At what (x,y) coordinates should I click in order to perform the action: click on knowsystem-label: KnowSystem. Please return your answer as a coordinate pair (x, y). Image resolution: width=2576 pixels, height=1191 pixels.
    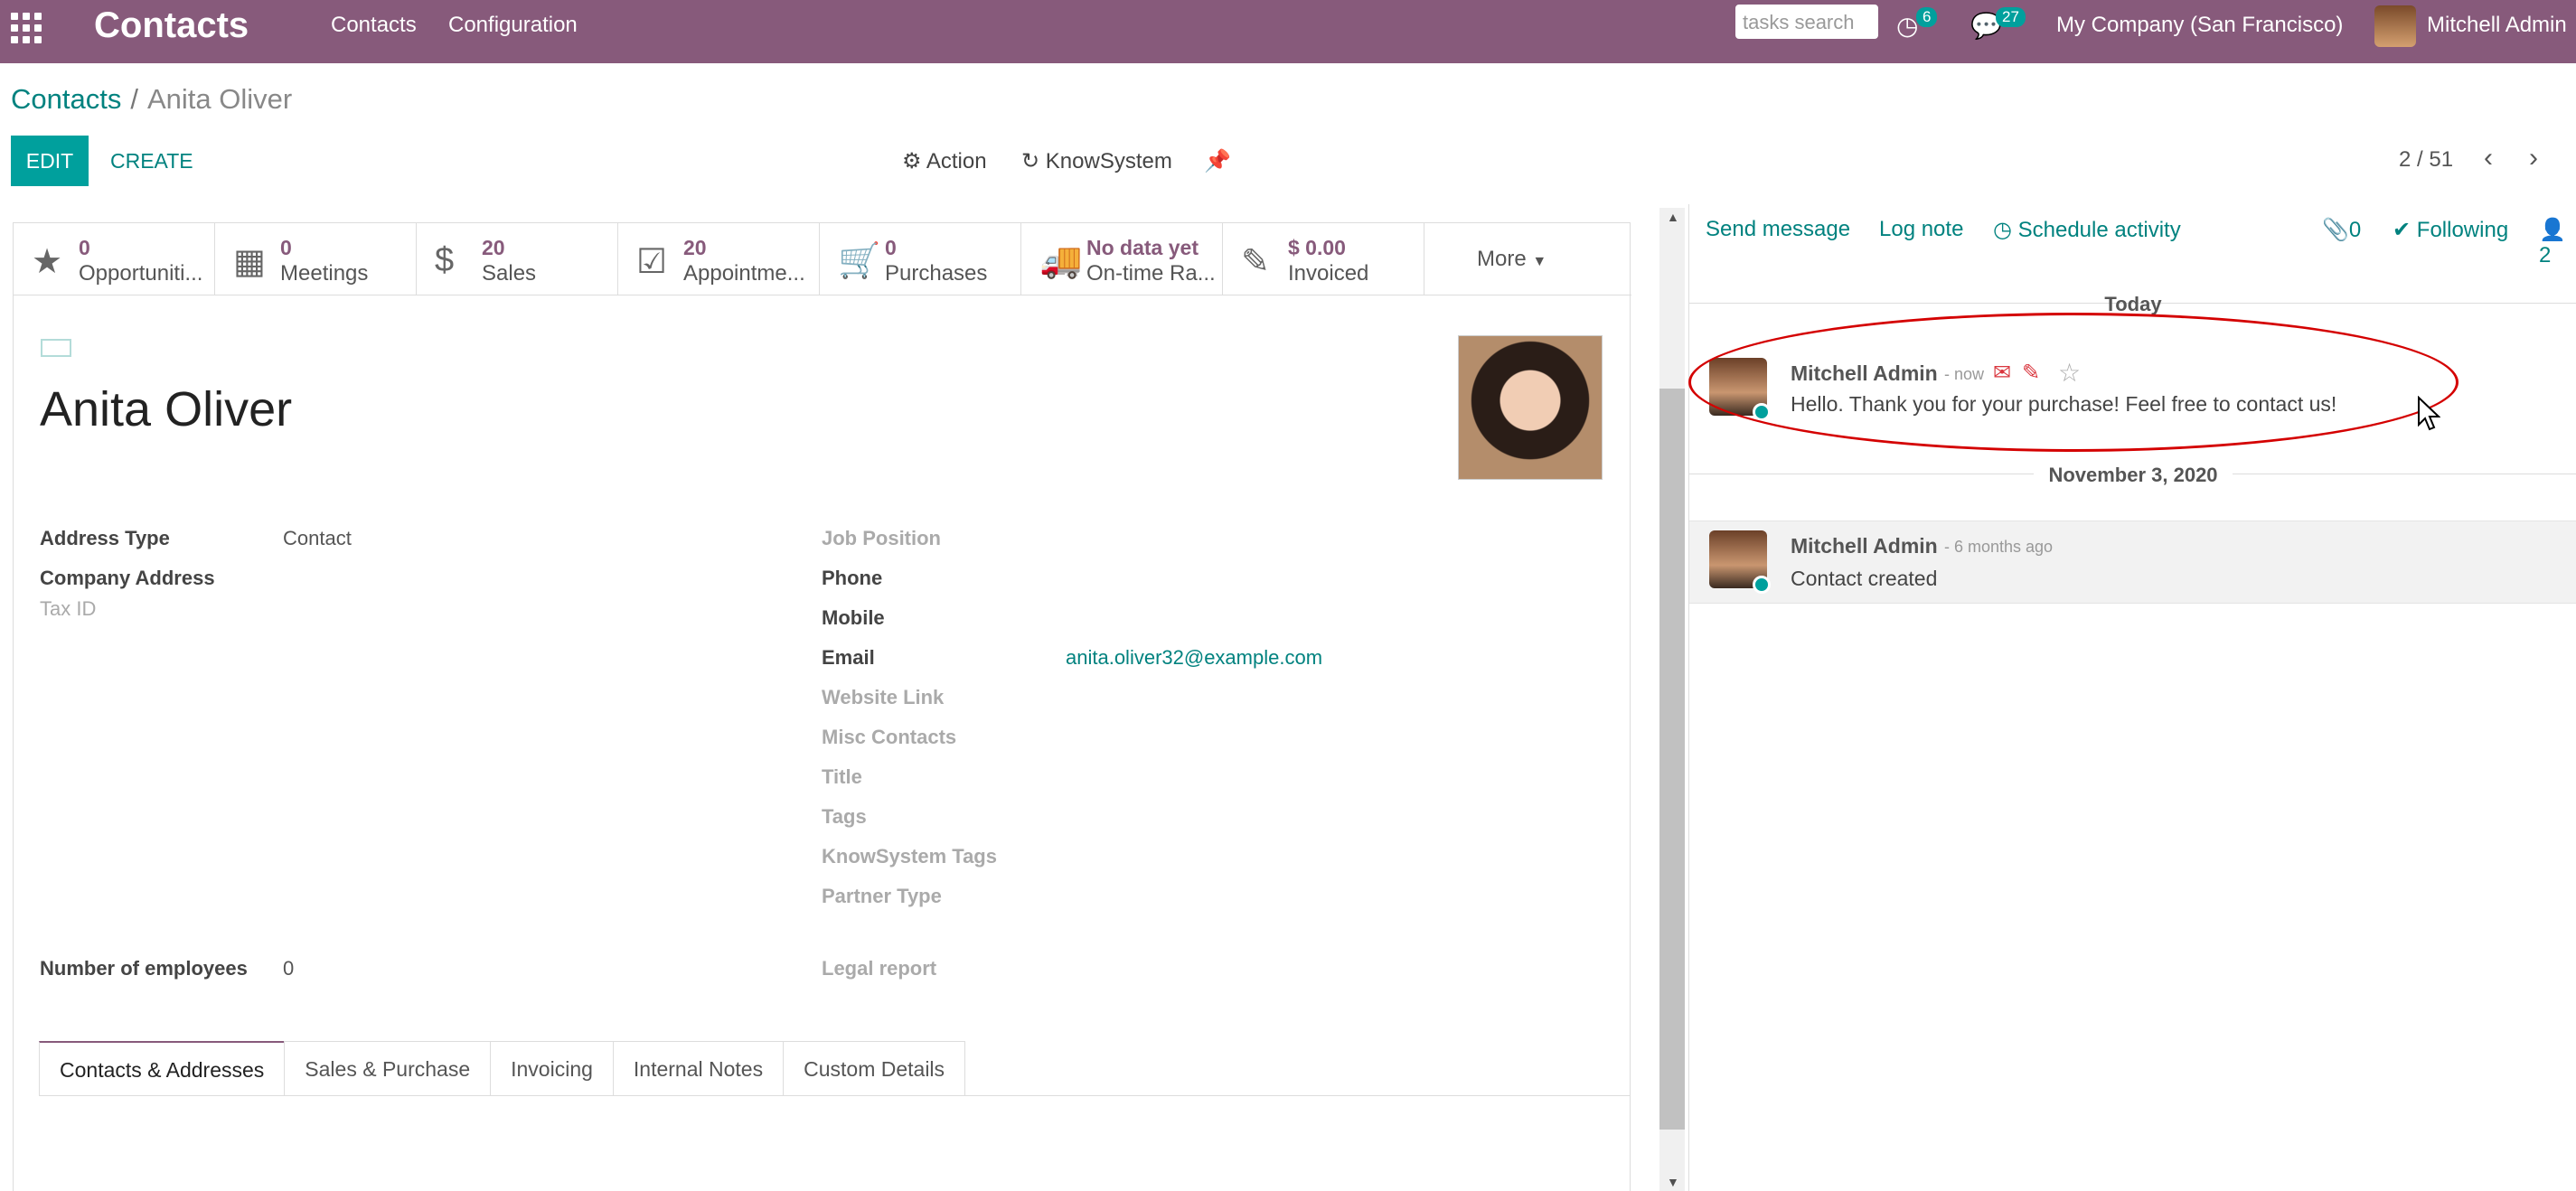
    Looking at the image, I should click on (1109, 161).